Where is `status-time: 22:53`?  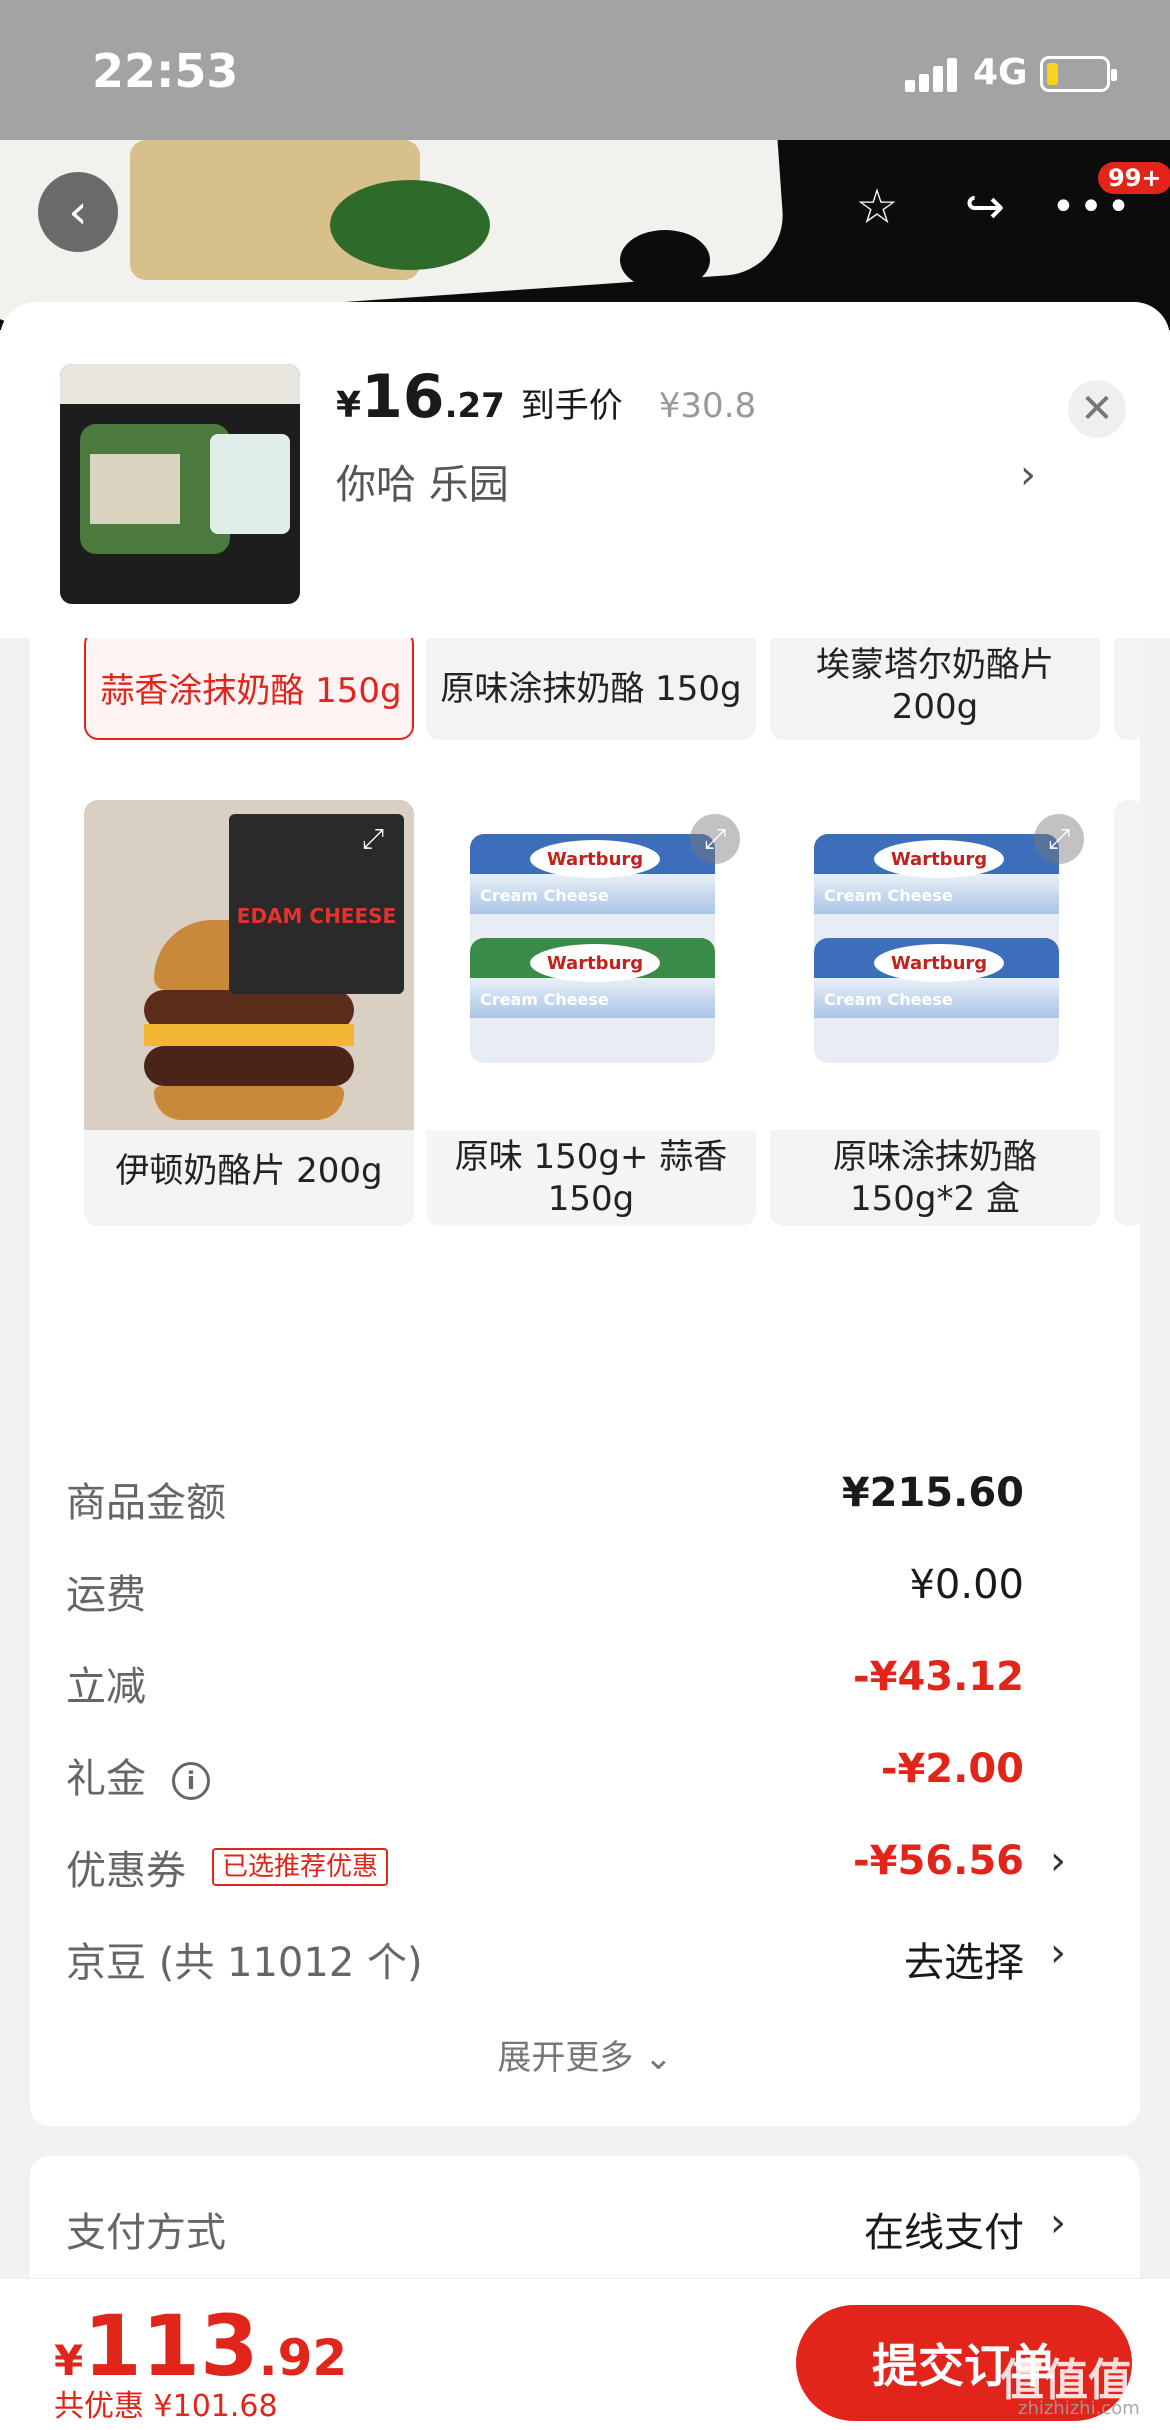 status-time: 22:53 is located at coordinates (165, 71).